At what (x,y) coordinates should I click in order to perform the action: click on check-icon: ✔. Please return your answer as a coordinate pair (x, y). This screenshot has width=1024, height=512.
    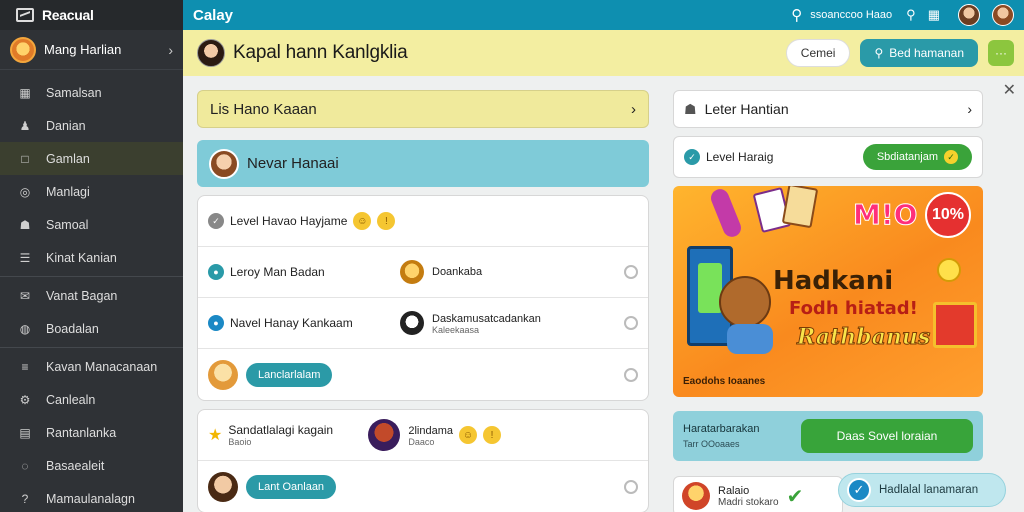
    Looking at the image, I should click on (795, 496).